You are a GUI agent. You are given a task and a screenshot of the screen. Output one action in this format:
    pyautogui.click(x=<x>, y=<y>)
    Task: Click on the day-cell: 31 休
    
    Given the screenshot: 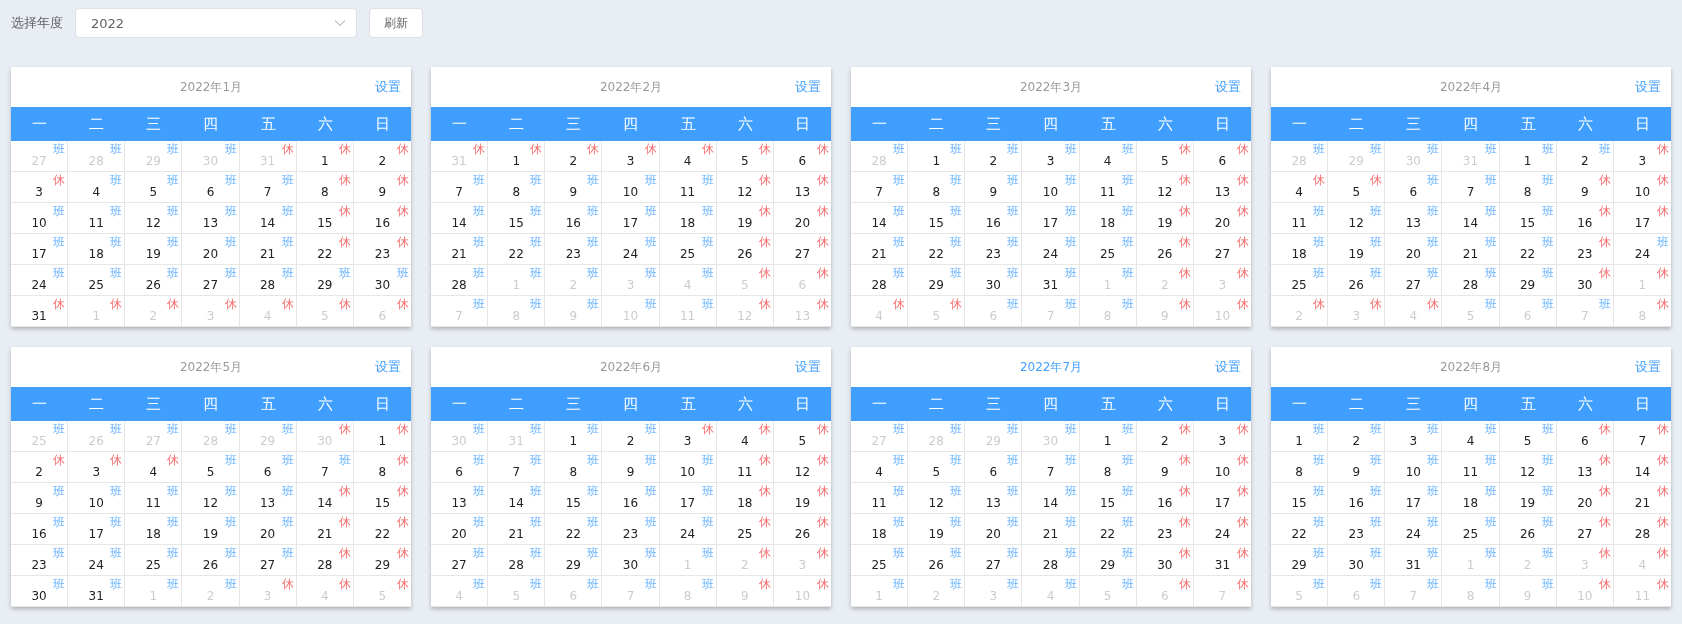 What is the action you would take?
    pyautogui.click(x=40, y=311)
    